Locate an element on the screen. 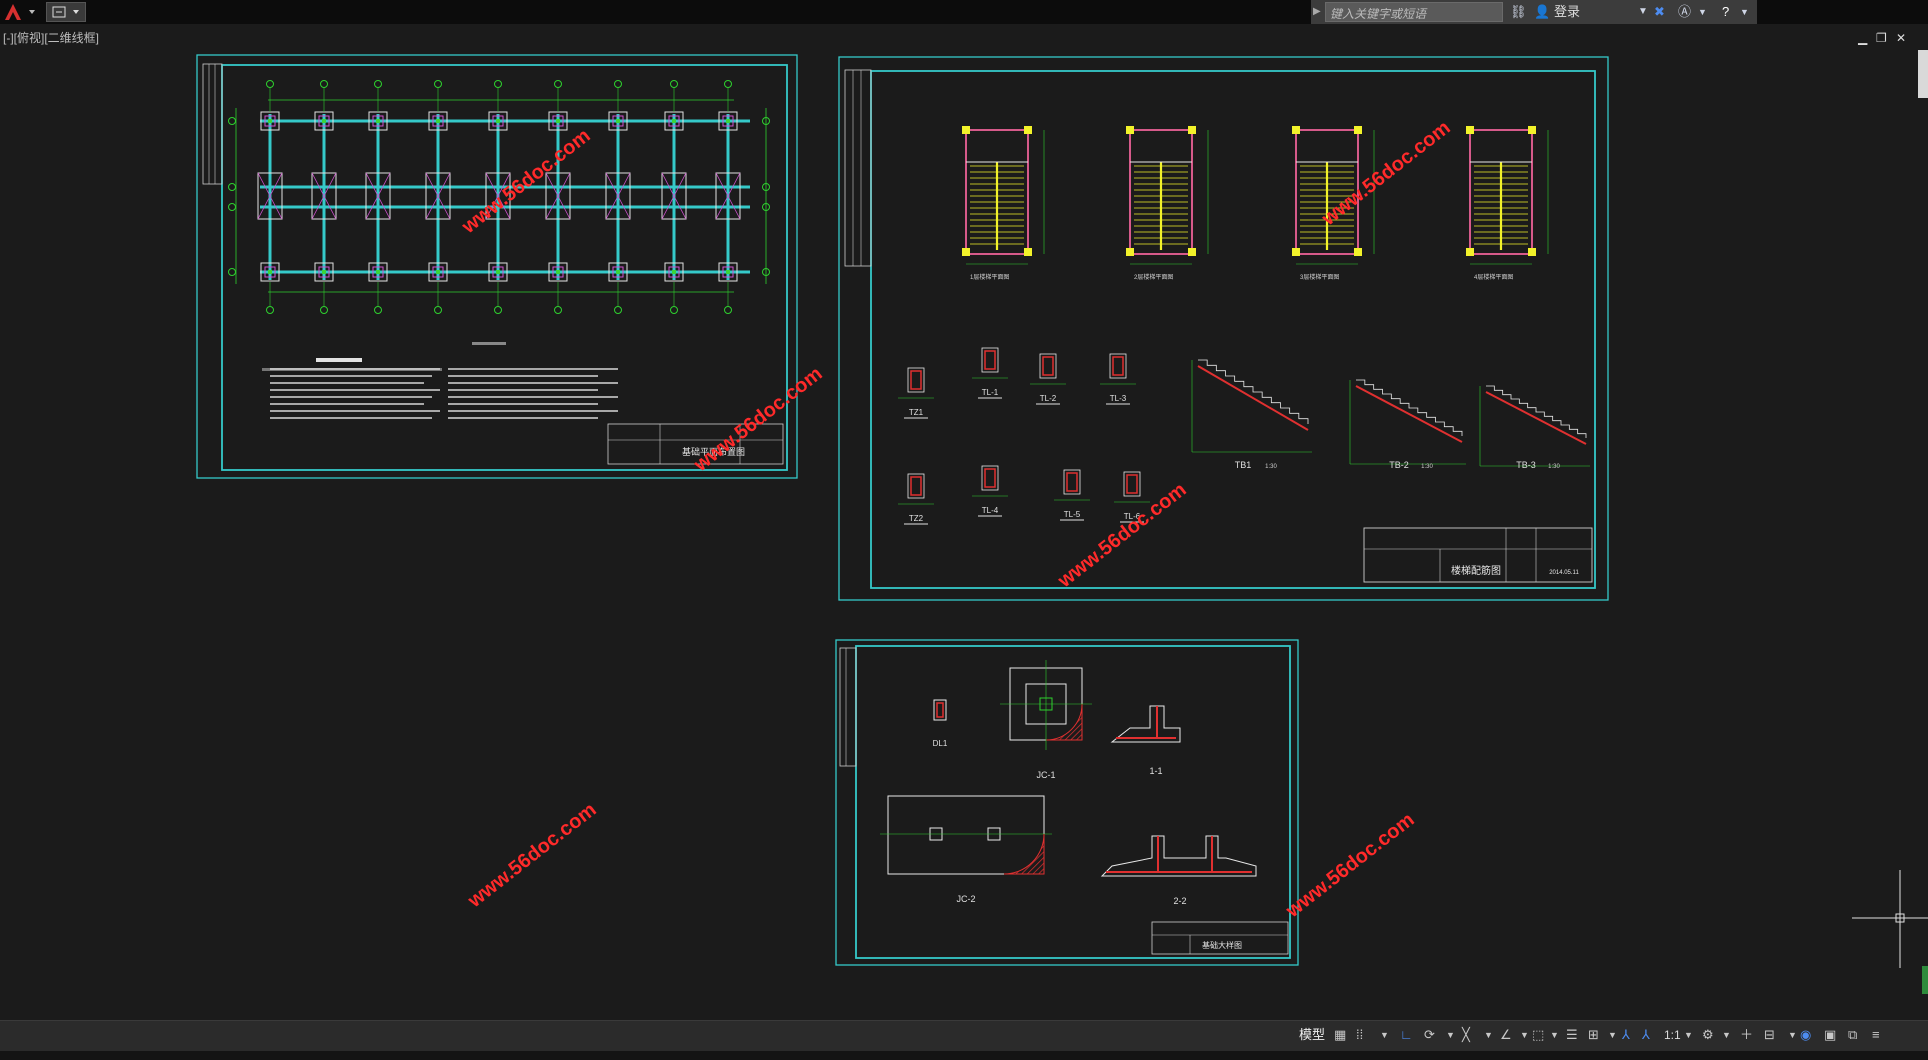  stair-plan-title: 1层楼梯平面图 is located at coordinates (989, 277).